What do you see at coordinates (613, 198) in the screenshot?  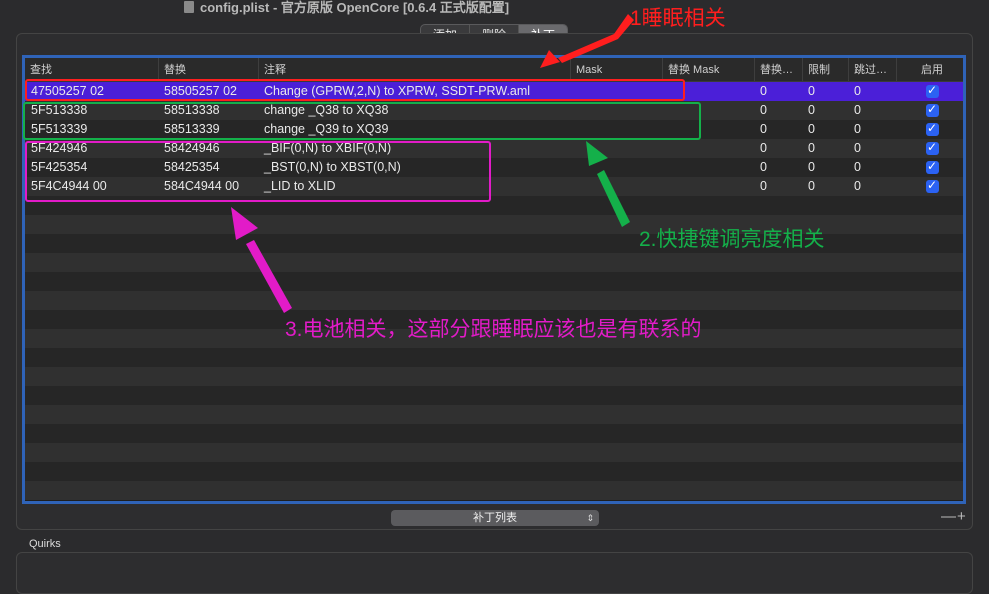 I see `hotkey-arrow` at bounding box center [613, 198].